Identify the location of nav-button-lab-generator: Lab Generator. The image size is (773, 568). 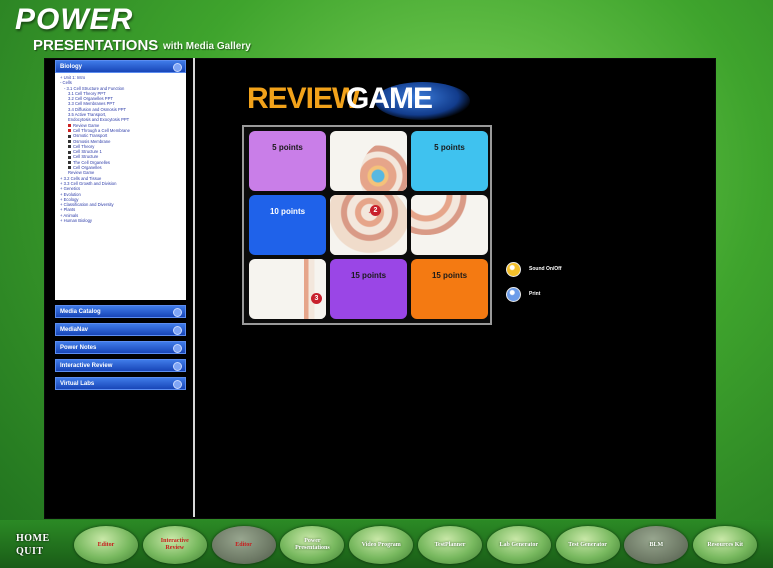
(518, 545).